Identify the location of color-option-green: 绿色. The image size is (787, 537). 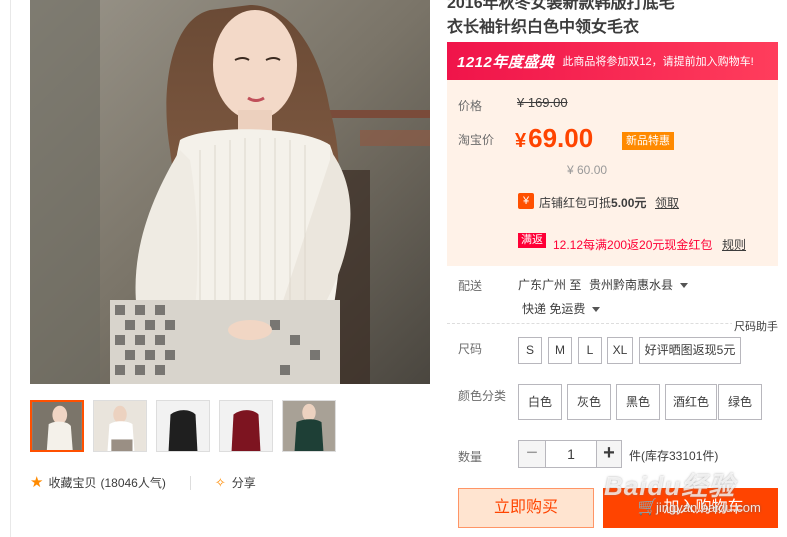
(740, 402).